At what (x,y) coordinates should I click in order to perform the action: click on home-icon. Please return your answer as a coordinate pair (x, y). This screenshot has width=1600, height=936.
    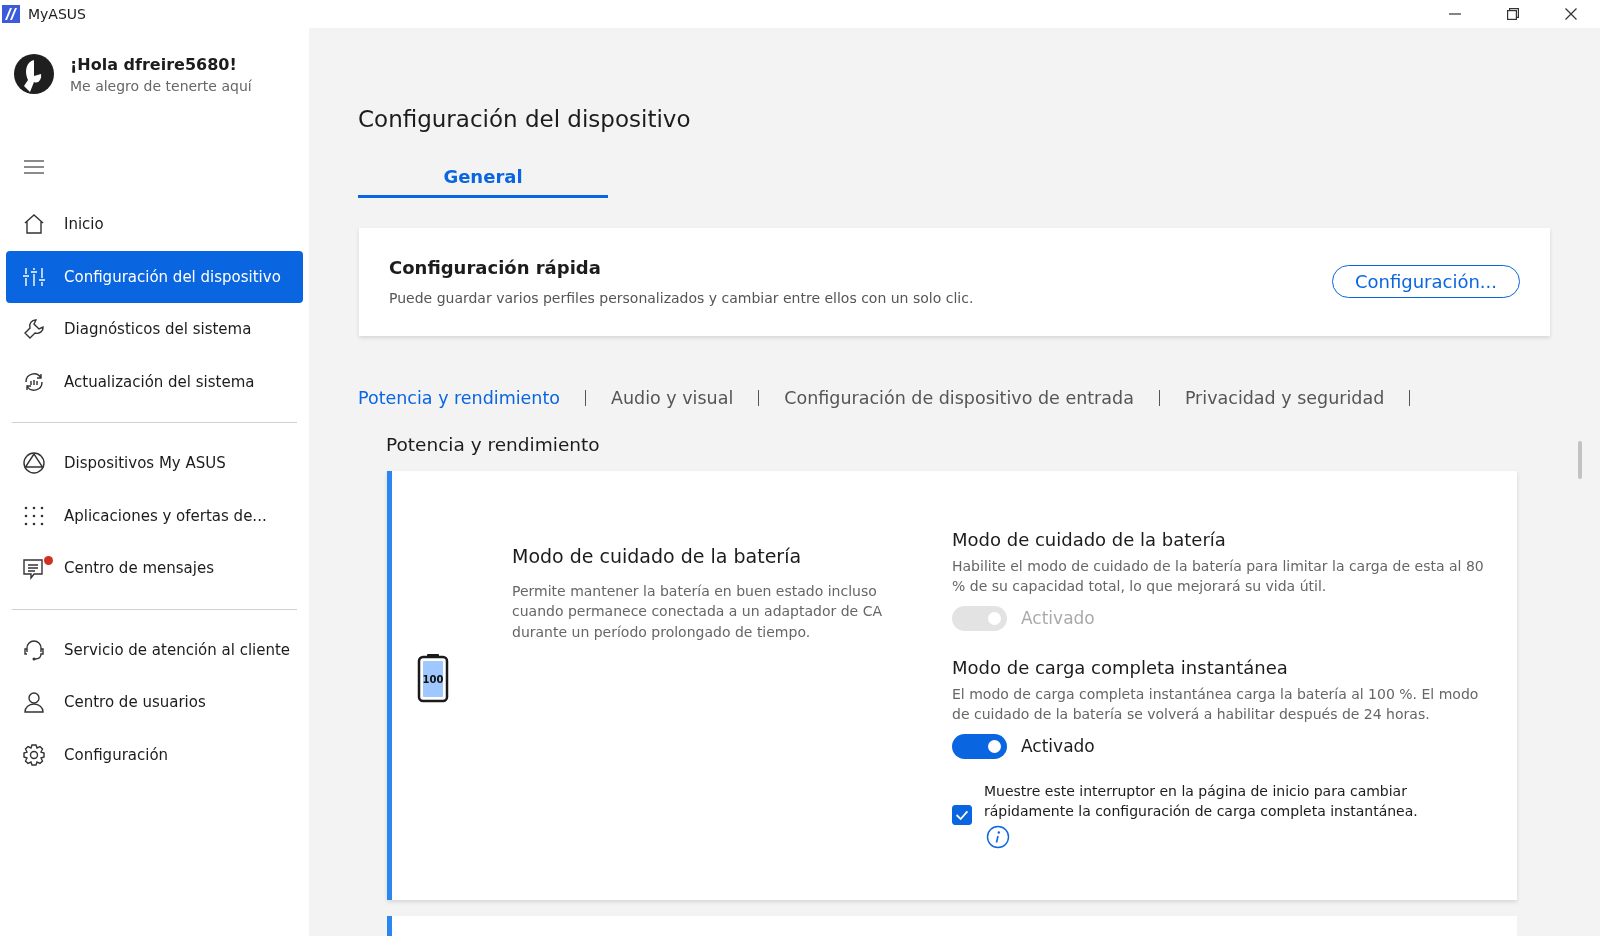
    Looking at the image, I should click on (34, 224).